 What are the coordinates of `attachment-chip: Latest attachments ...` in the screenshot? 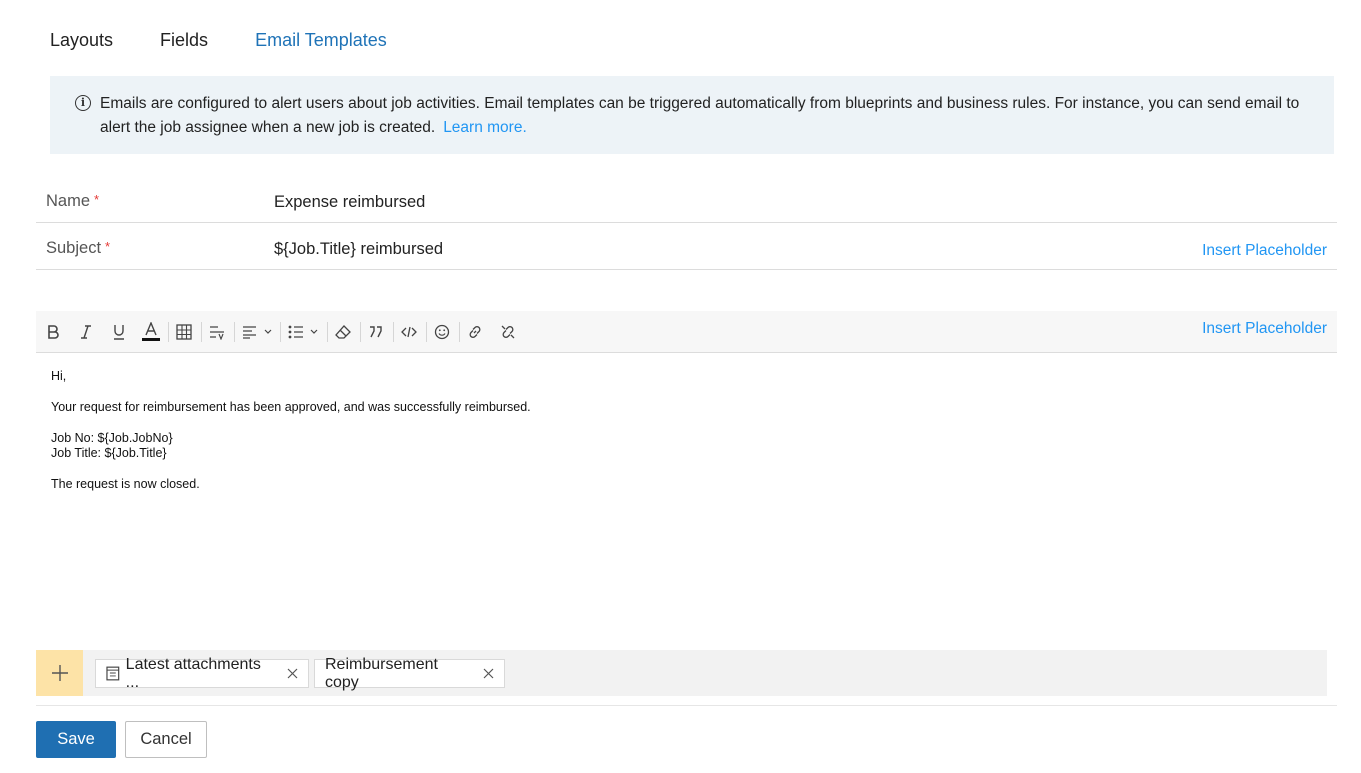 It's located at (202, 673).